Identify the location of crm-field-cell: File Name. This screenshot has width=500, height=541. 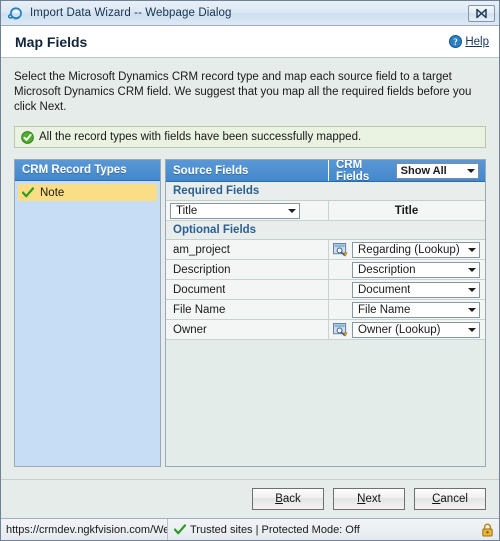
(407, 309).